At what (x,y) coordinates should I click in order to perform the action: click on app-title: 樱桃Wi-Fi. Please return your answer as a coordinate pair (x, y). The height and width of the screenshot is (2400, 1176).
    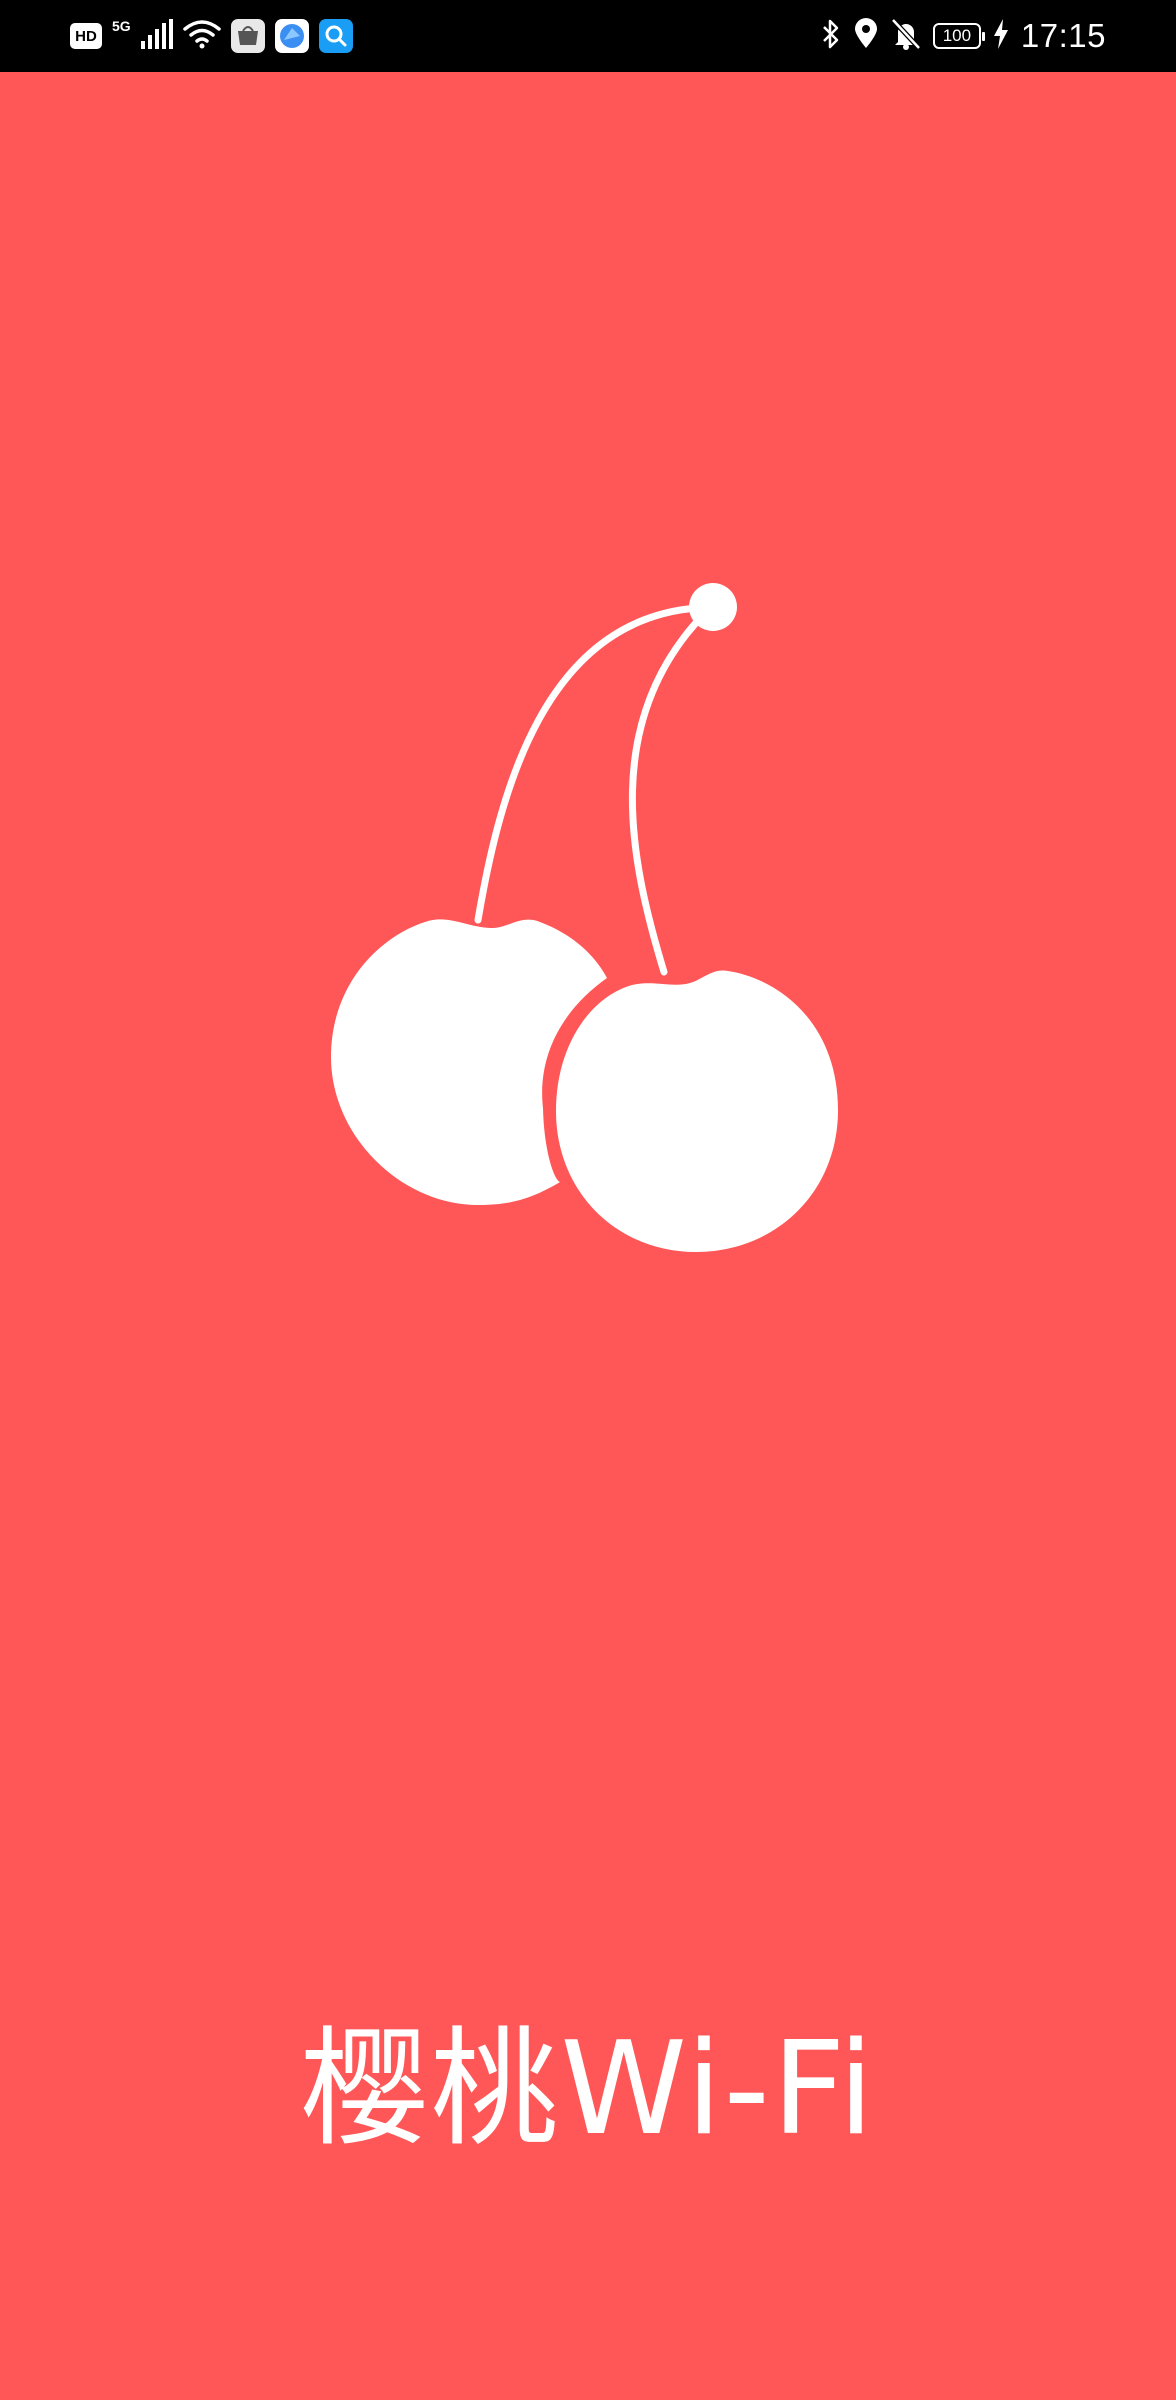
    Looking at the image, I should click on (588, 2089).